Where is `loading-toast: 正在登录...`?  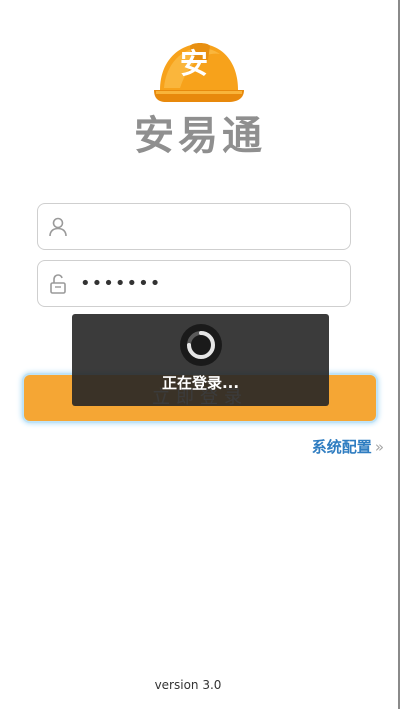
loading-toast: 正在登录... is located at coordinates (200, 360).